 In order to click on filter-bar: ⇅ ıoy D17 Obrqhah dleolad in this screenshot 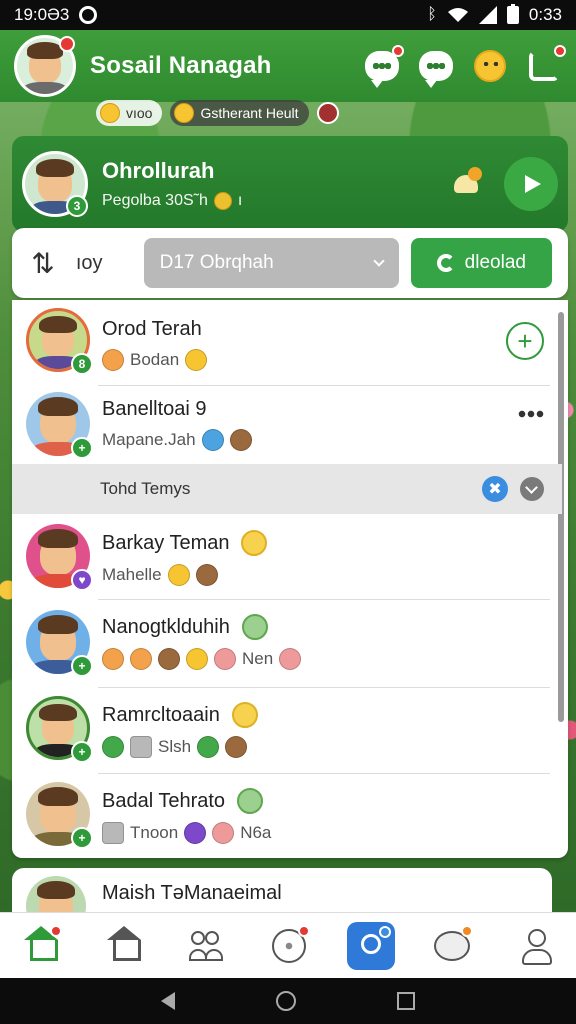, I will do `click(290, 263)`.